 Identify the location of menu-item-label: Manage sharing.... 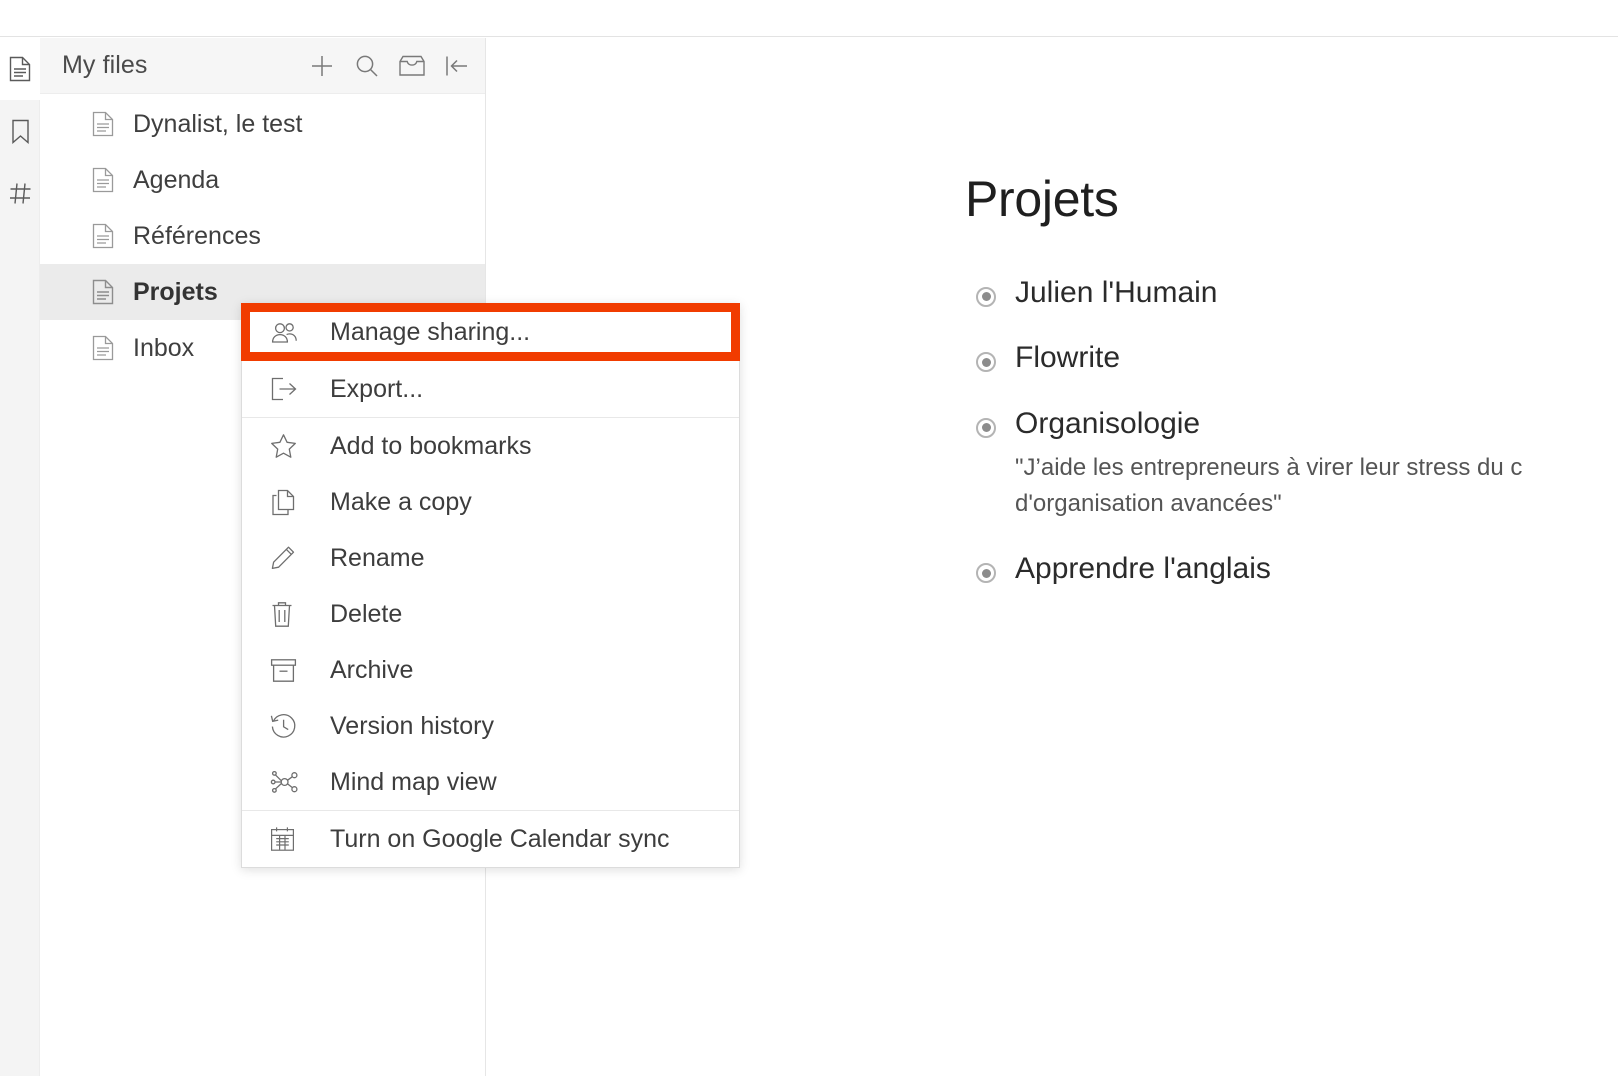
(430, 332).